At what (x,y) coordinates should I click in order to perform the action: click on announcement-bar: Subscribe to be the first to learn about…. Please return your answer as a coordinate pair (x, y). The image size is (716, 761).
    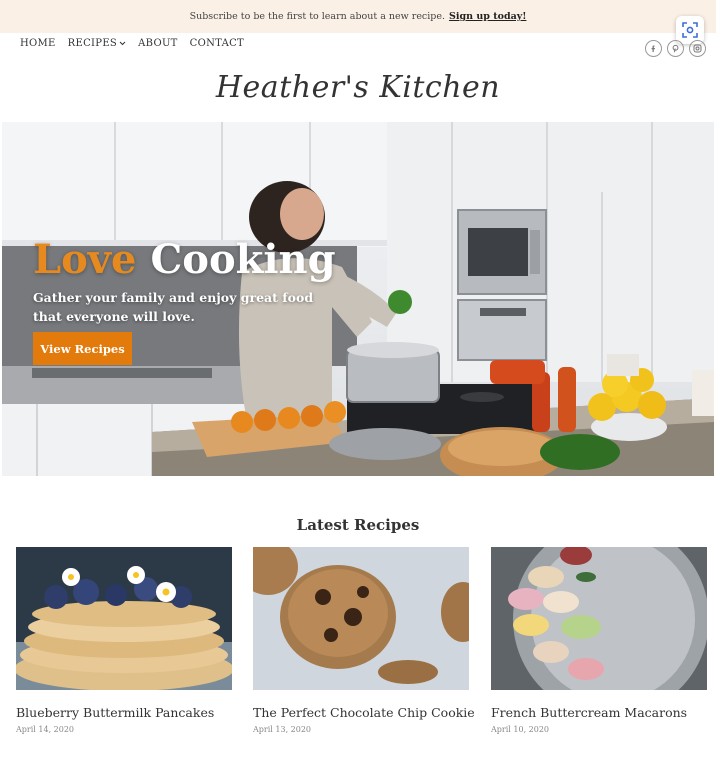
    Looking at the image, I should click on (358, 16).